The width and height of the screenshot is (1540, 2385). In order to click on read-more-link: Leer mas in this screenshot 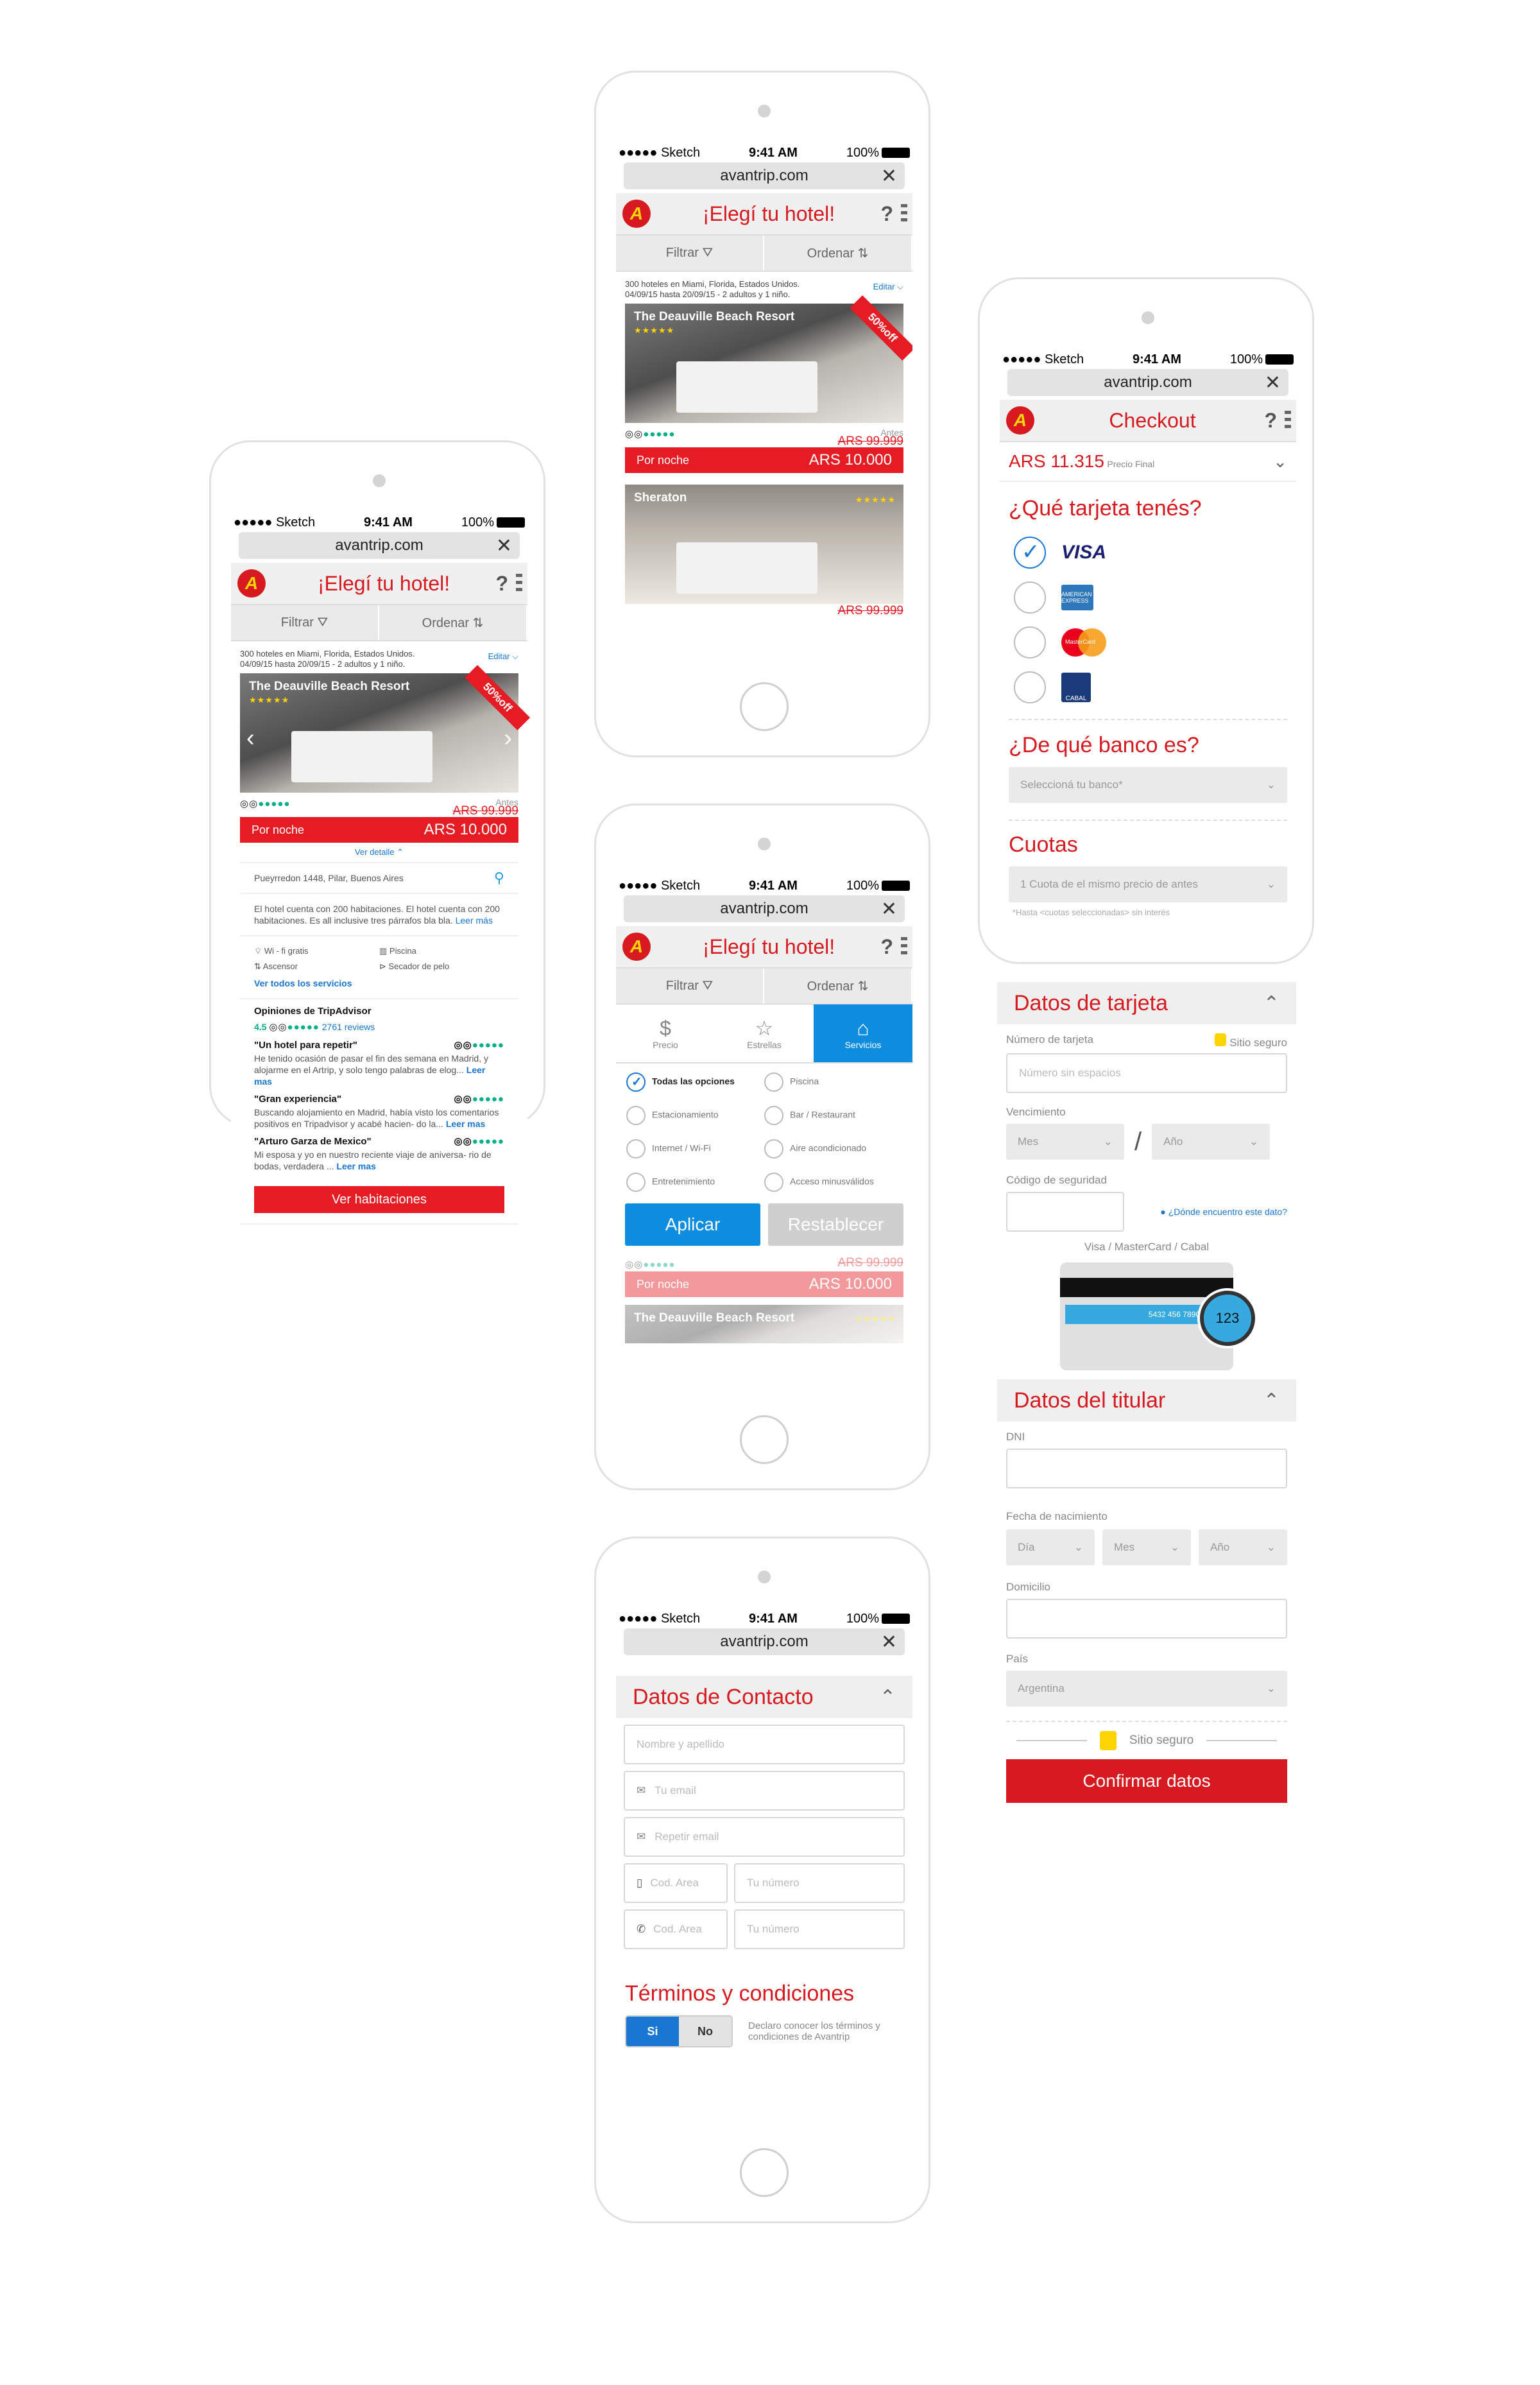, I will do `click(466, 1124)`.